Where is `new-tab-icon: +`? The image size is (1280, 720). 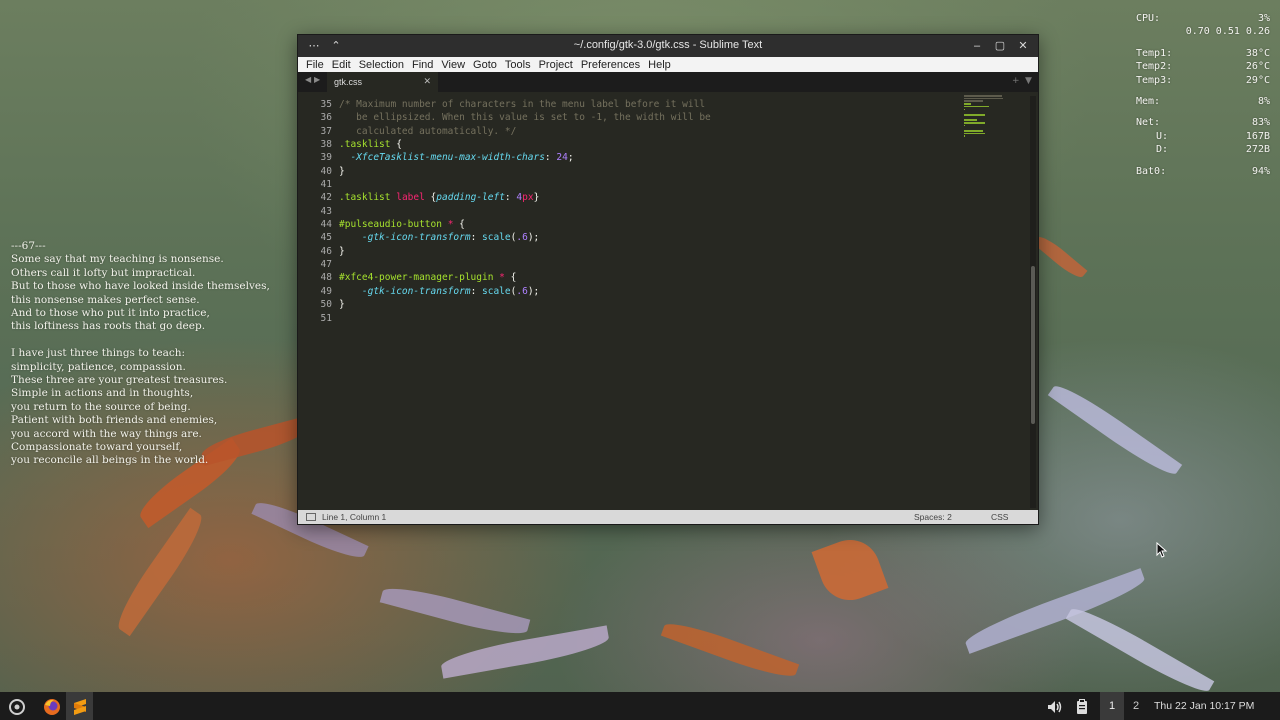 new-tab-icon: + is located at coordinates (1016, 81).